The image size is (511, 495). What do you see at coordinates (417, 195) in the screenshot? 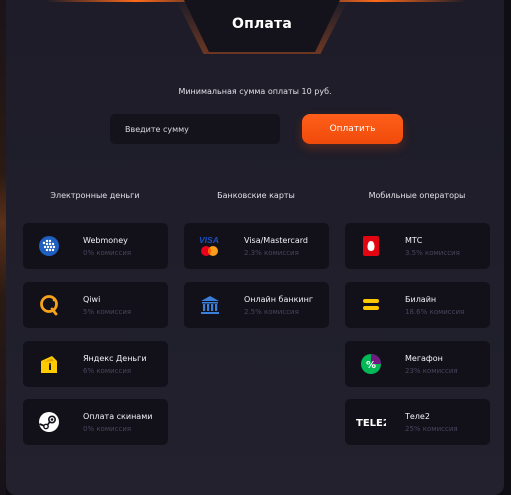
I see `column-header-mobile: Мобильные операторы` at bounding box center [417, 195].